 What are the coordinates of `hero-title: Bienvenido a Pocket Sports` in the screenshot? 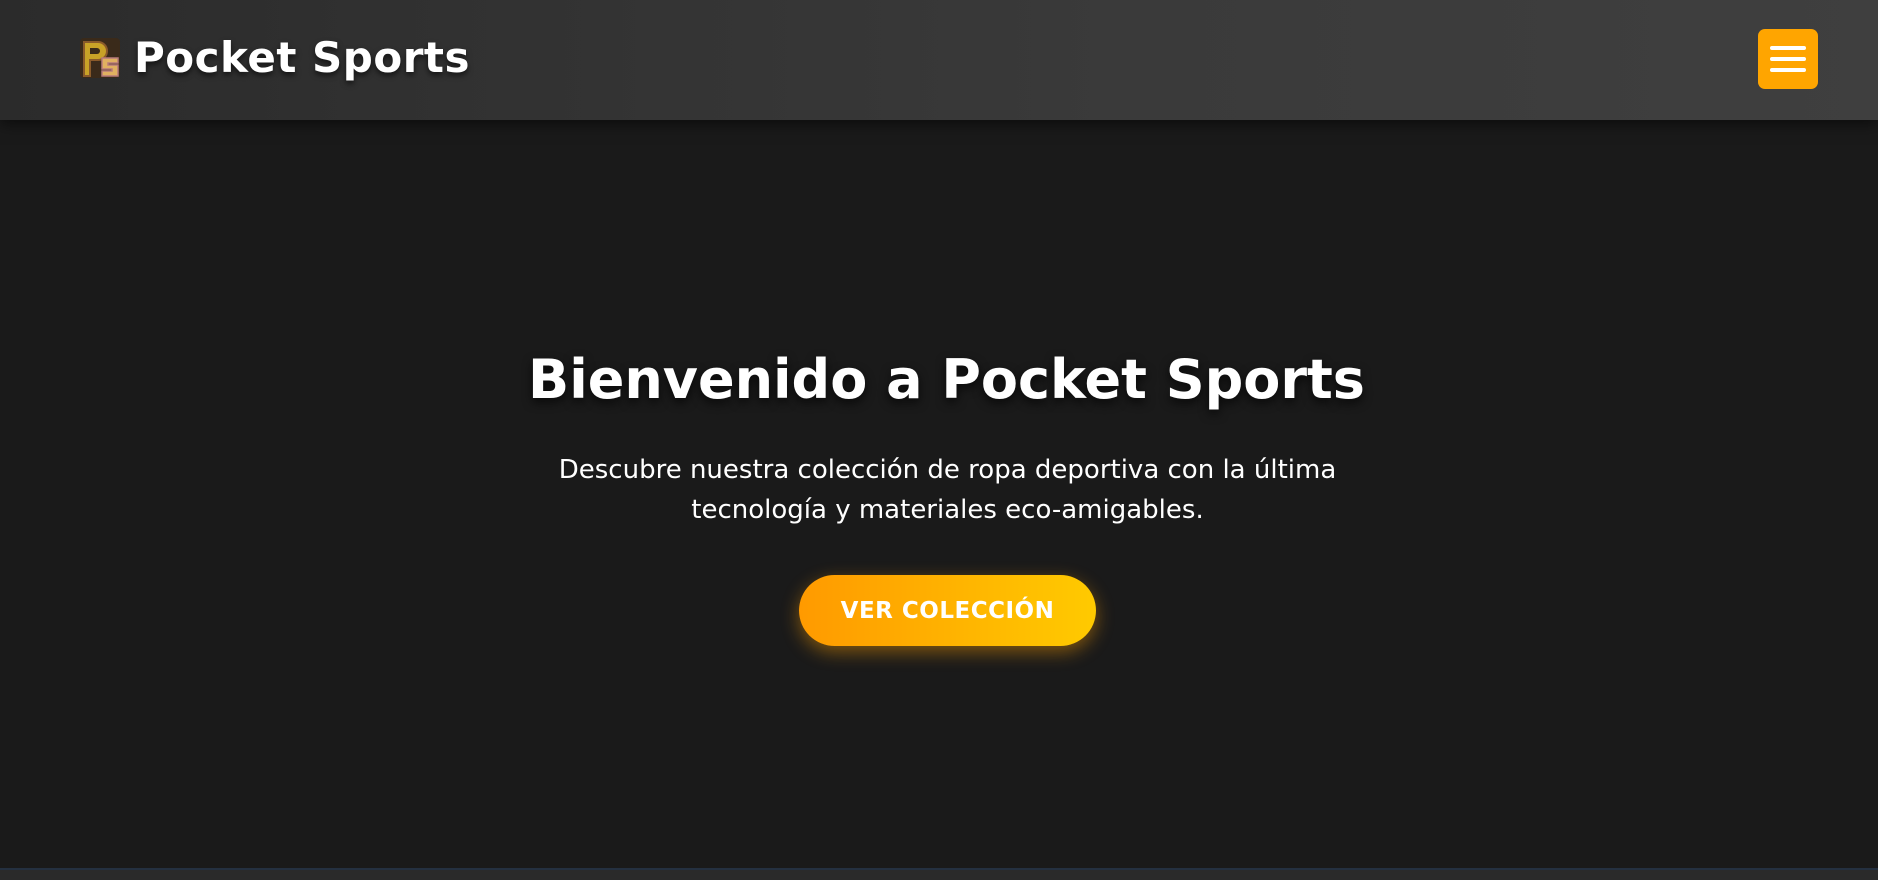 It's located at (946, 379).